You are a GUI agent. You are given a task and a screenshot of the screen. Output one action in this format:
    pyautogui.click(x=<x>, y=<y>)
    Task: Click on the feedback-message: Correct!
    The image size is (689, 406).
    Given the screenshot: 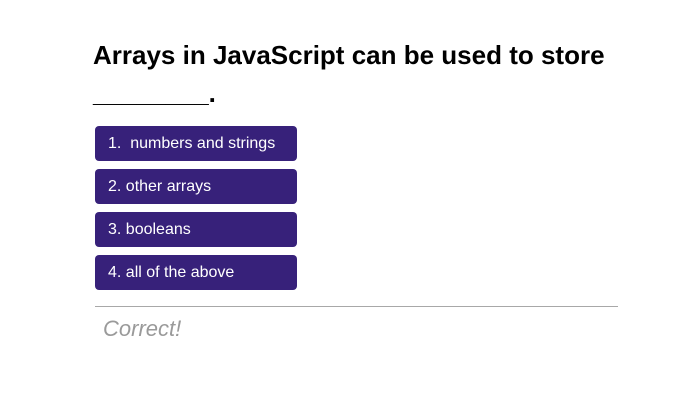 What is the action you would take?
    pyautogui.click(x=142, y=328)
    